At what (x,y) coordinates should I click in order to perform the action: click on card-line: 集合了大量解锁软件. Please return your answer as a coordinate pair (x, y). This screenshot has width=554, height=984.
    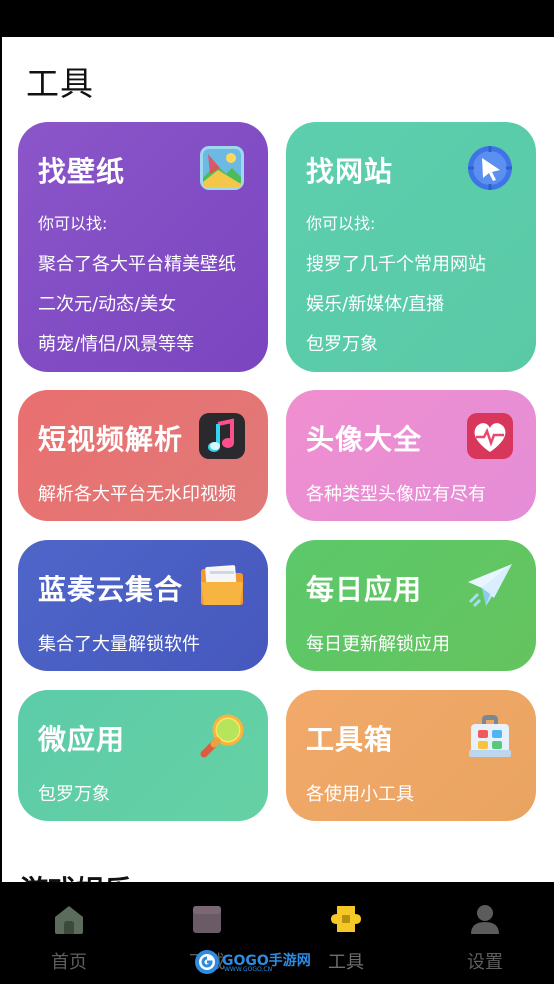
    Looking at the image, I should click on (119, 644).